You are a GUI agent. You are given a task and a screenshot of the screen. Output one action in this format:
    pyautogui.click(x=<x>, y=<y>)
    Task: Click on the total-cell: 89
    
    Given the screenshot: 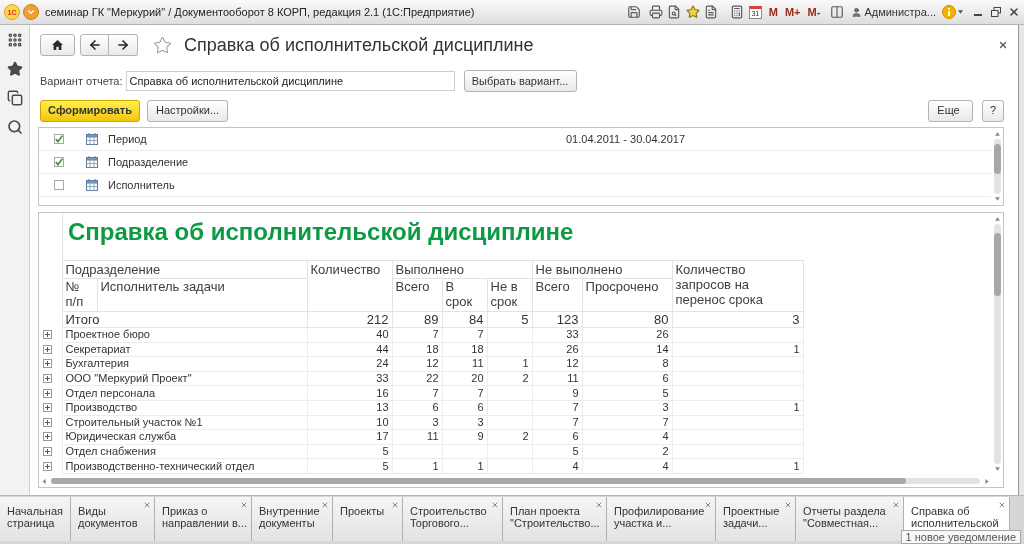 What is the action you would take?
    pyautogui.click(x=417, y=319)
    